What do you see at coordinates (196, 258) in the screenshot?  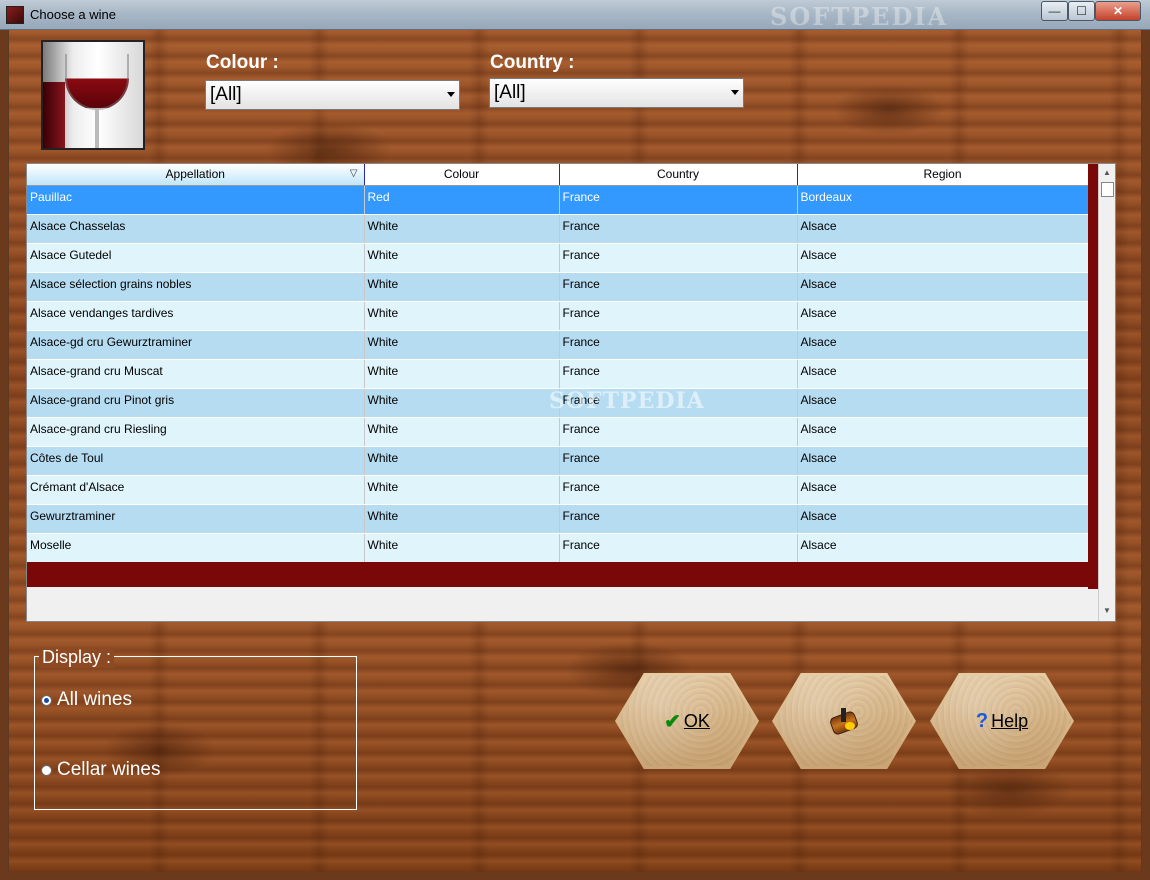 I see `cell-appellation: Alsace Gutedel` at bounding box center [196, 258].